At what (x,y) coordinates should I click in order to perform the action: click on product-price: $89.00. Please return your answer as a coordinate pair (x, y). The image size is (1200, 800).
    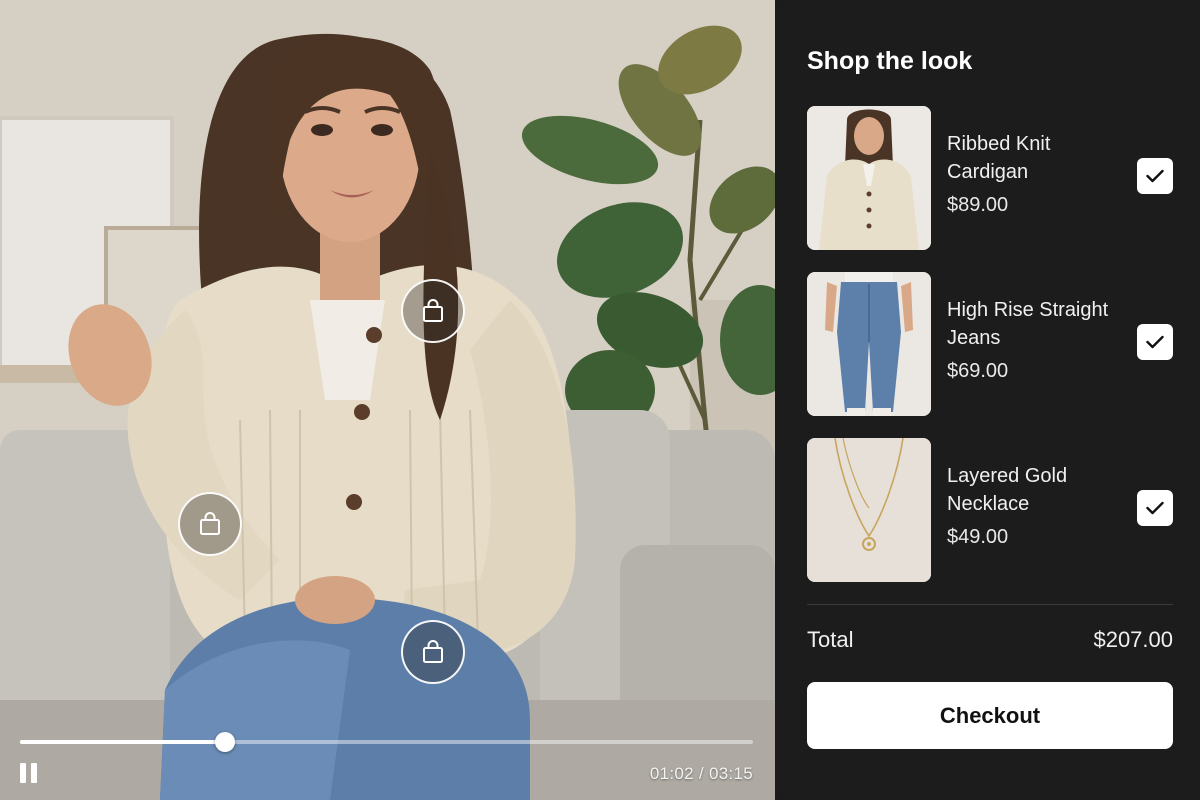
    Looking at the image, I should click on (978, 205).